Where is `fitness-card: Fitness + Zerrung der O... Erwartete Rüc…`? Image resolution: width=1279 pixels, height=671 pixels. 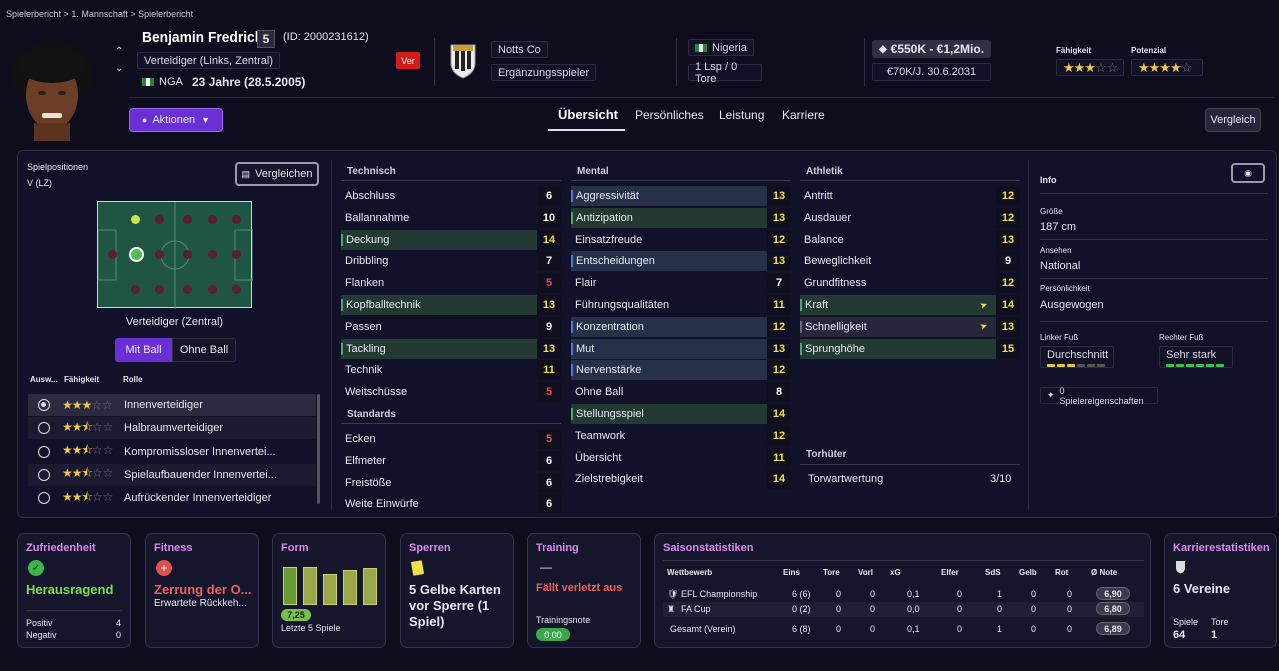 fitness-card: Fitness + Zerrung der O... Erwartete Rüc… is located at coordinates (202, 590).